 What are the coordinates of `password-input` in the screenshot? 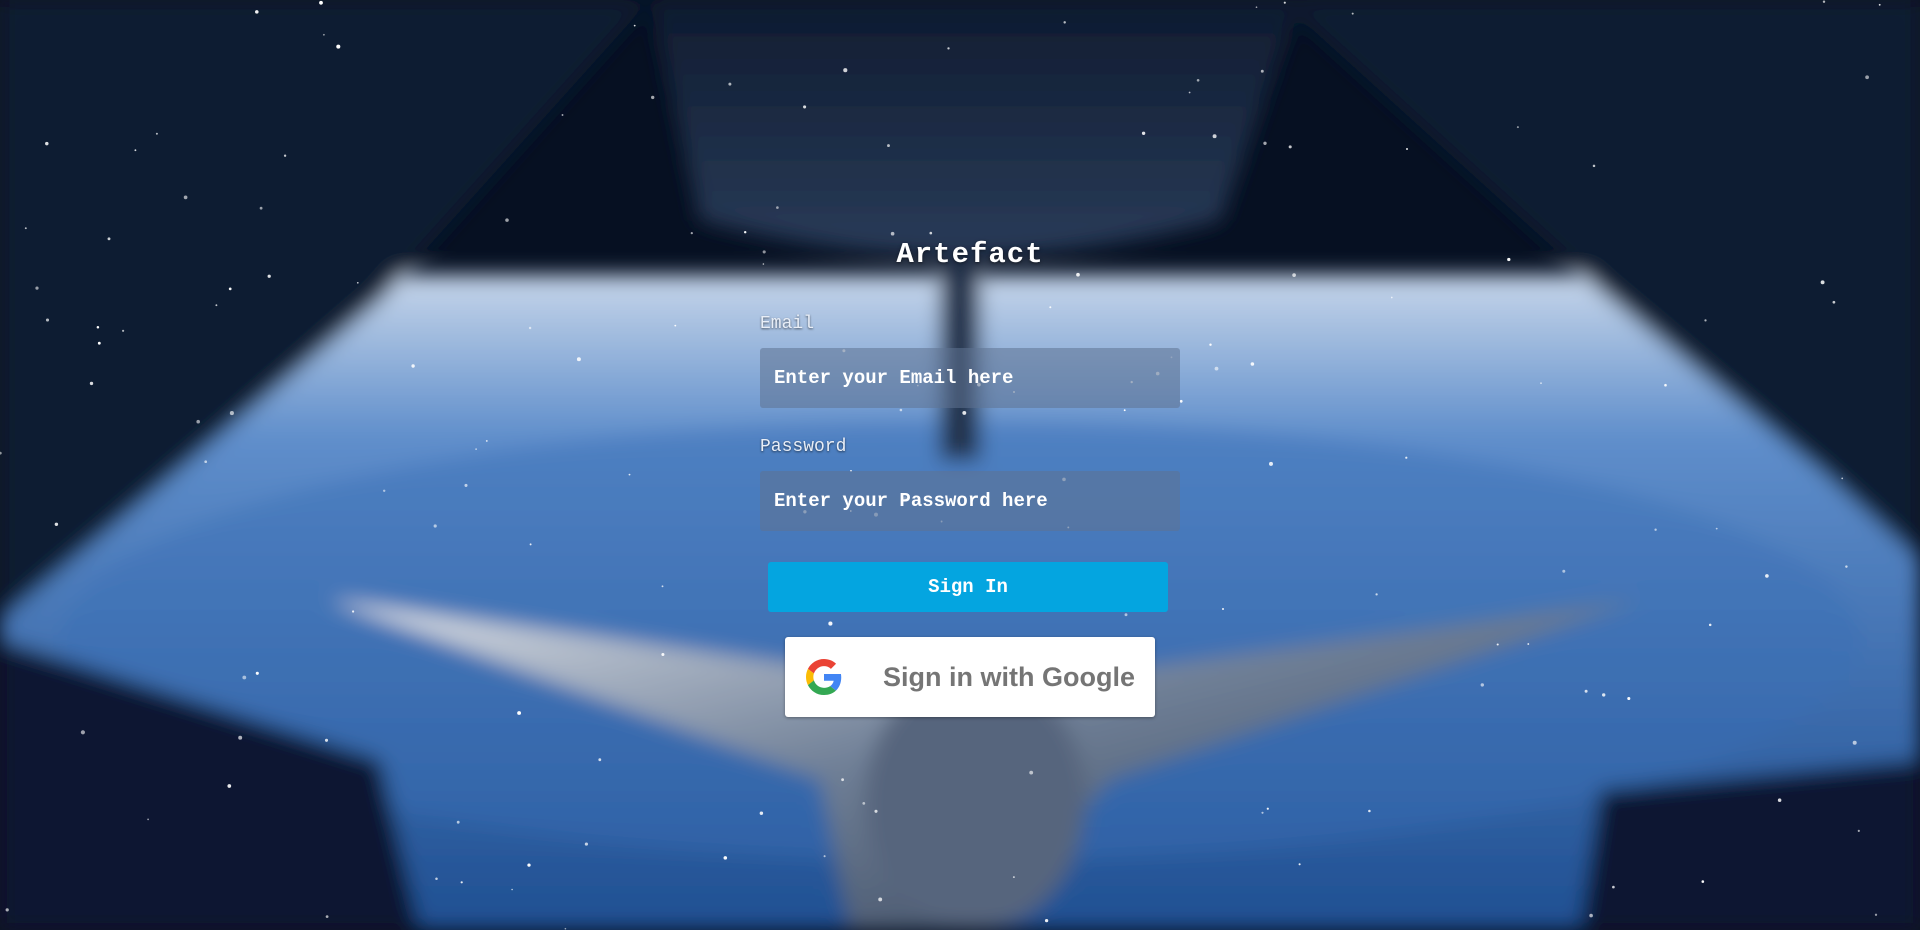 It's located at (970, 501).